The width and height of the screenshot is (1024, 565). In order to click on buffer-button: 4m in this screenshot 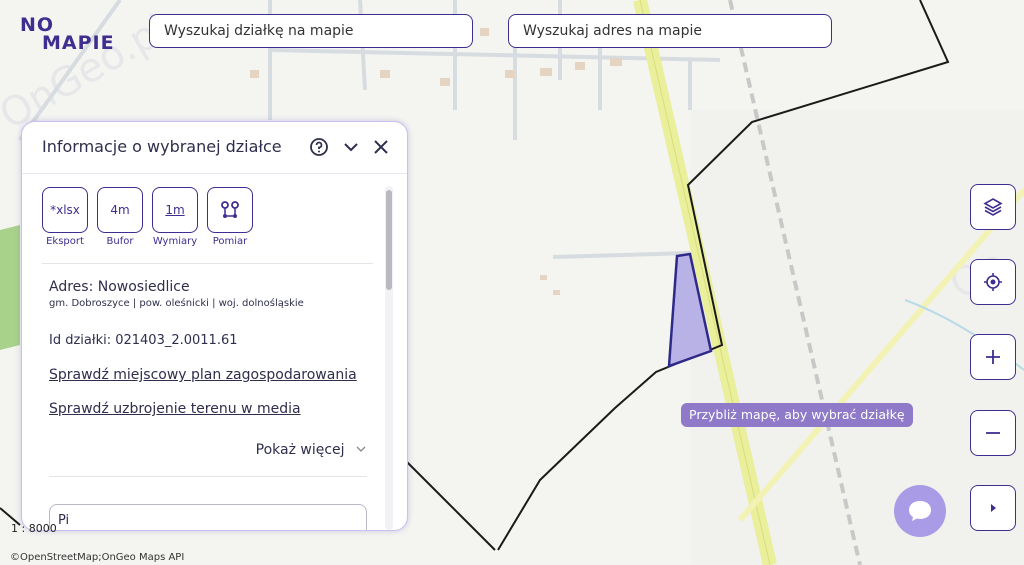, I will do `click(120, 210)`.